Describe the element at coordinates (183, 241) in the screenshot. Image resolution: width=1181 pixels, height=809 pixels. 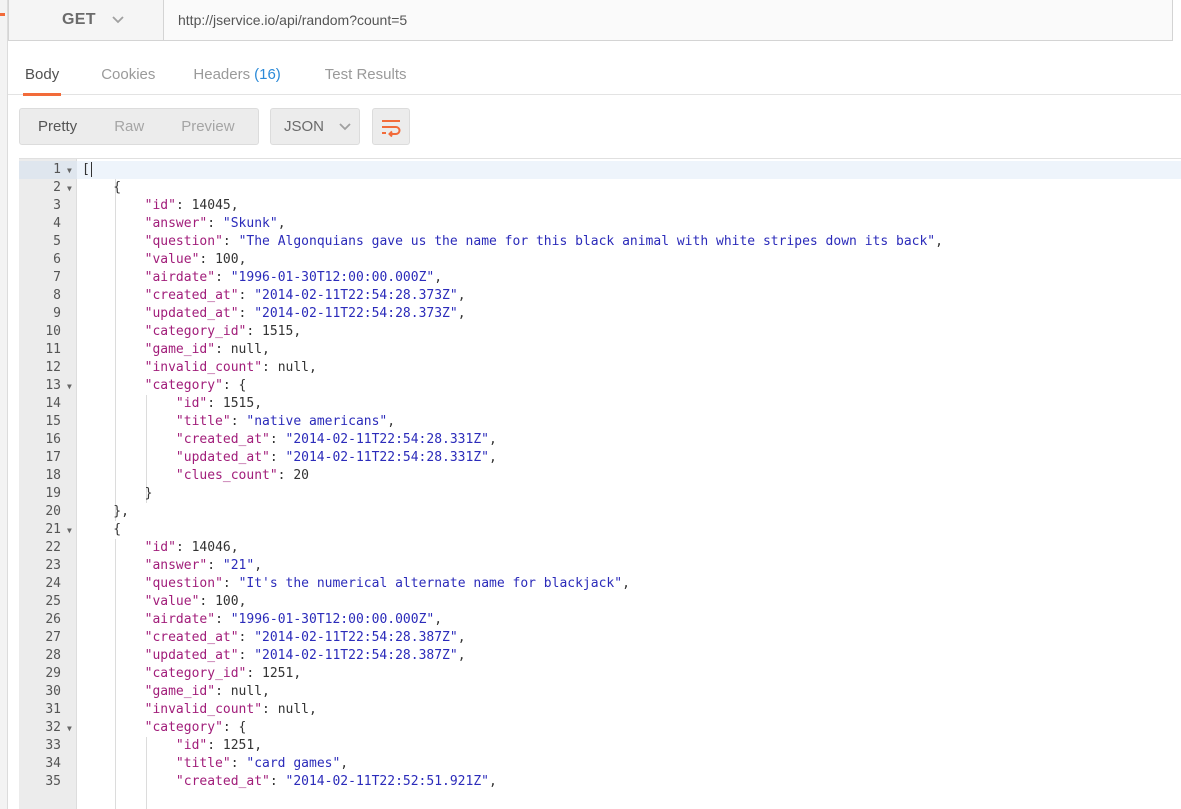
I see `json-key: "question"` at that location.